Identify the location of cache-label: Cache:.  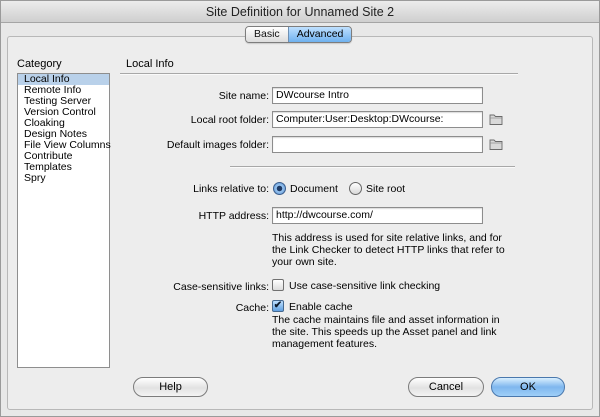
(252, 308).